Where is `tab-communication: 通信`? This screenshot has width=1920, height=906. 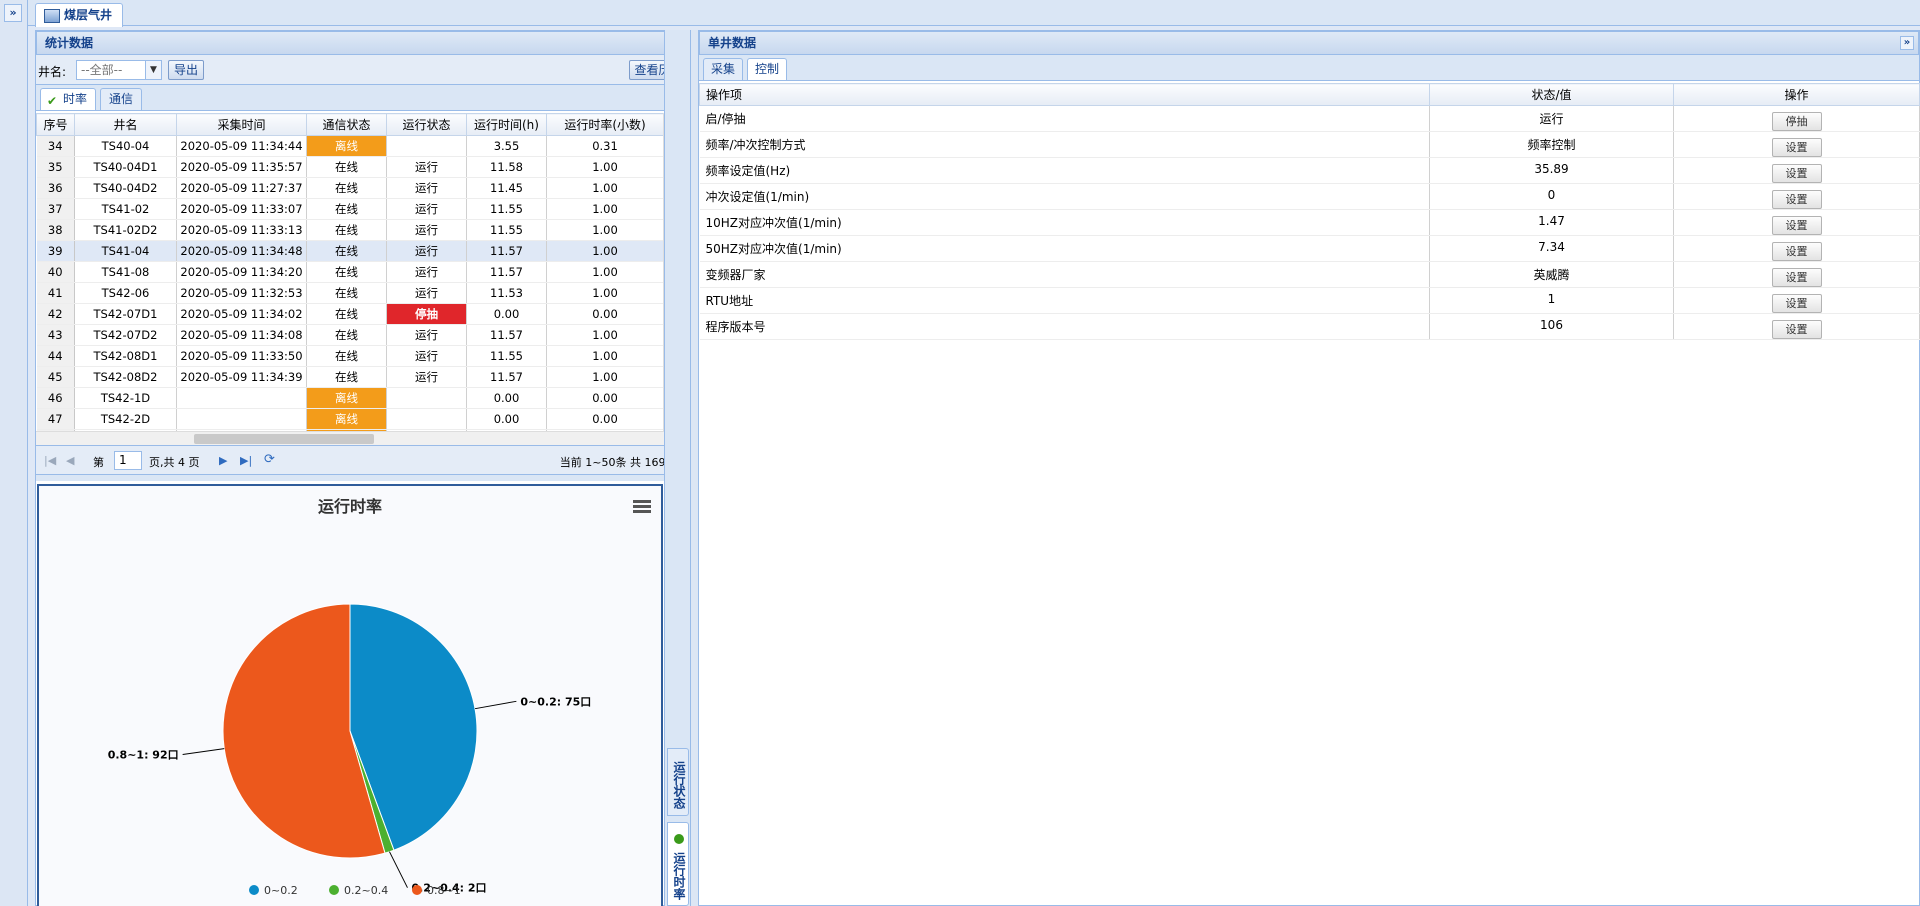 tab-communication: 通信 is located at coordinates (121, 99).